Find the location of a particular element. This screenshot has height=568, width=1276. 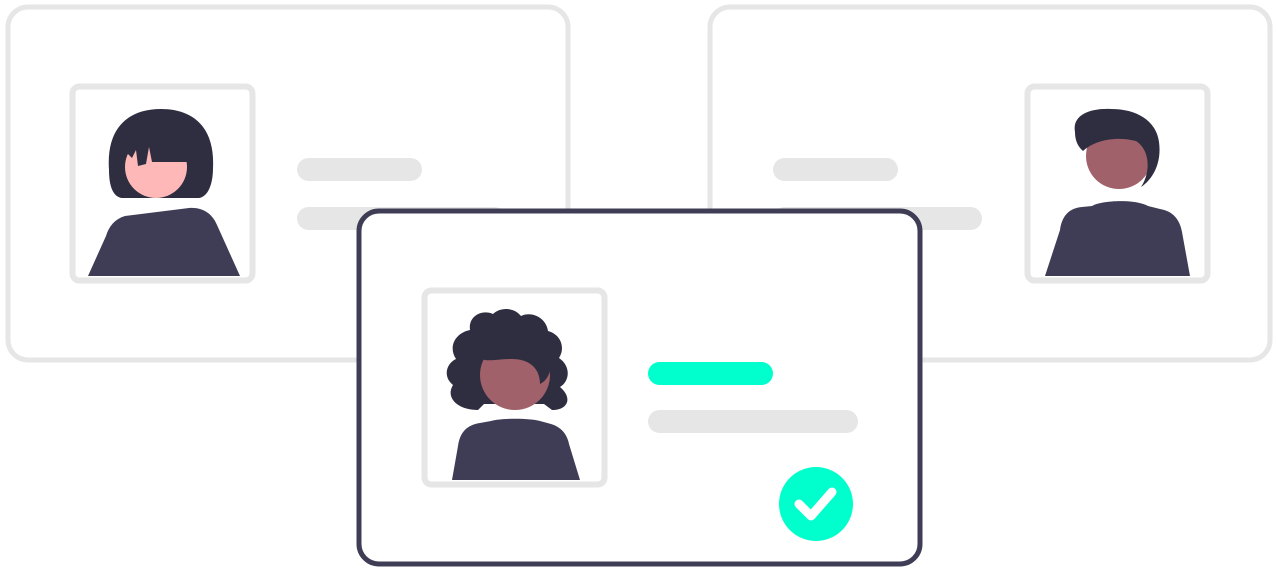

detail-line-placeholder is located at coordinates (753, 421).